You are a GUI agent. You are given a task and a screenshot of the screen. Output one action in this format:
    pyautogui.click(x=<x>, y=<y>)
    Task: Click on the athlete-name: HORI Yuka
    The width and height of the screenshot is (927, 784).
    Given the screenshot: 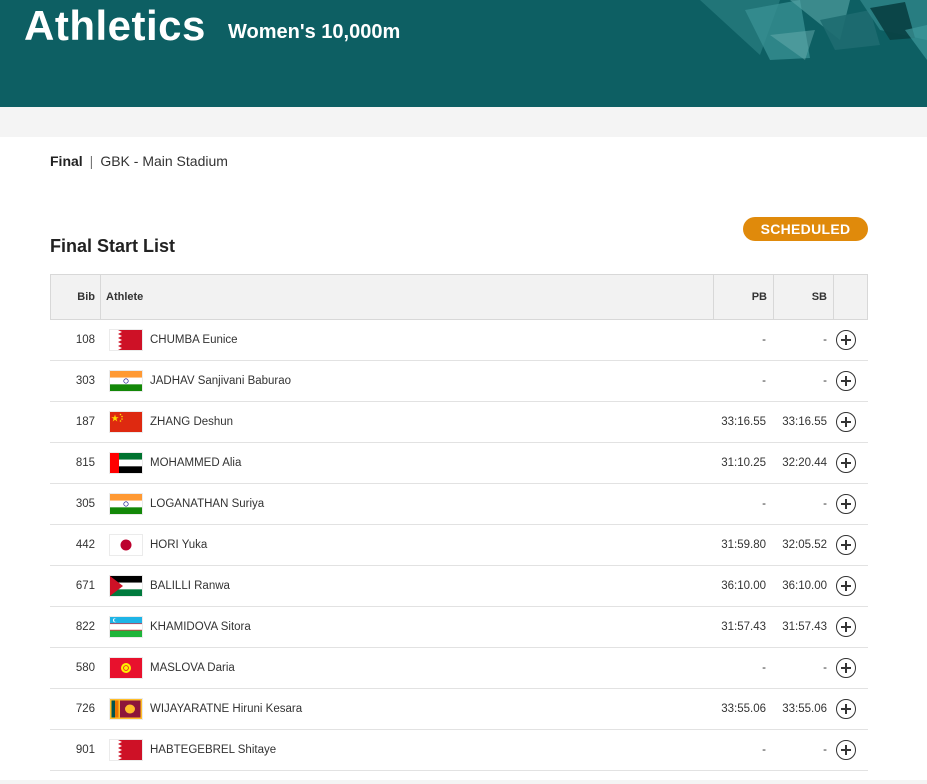 What is the action you would take?
    pyautogui.click(x=178, y=545)
    